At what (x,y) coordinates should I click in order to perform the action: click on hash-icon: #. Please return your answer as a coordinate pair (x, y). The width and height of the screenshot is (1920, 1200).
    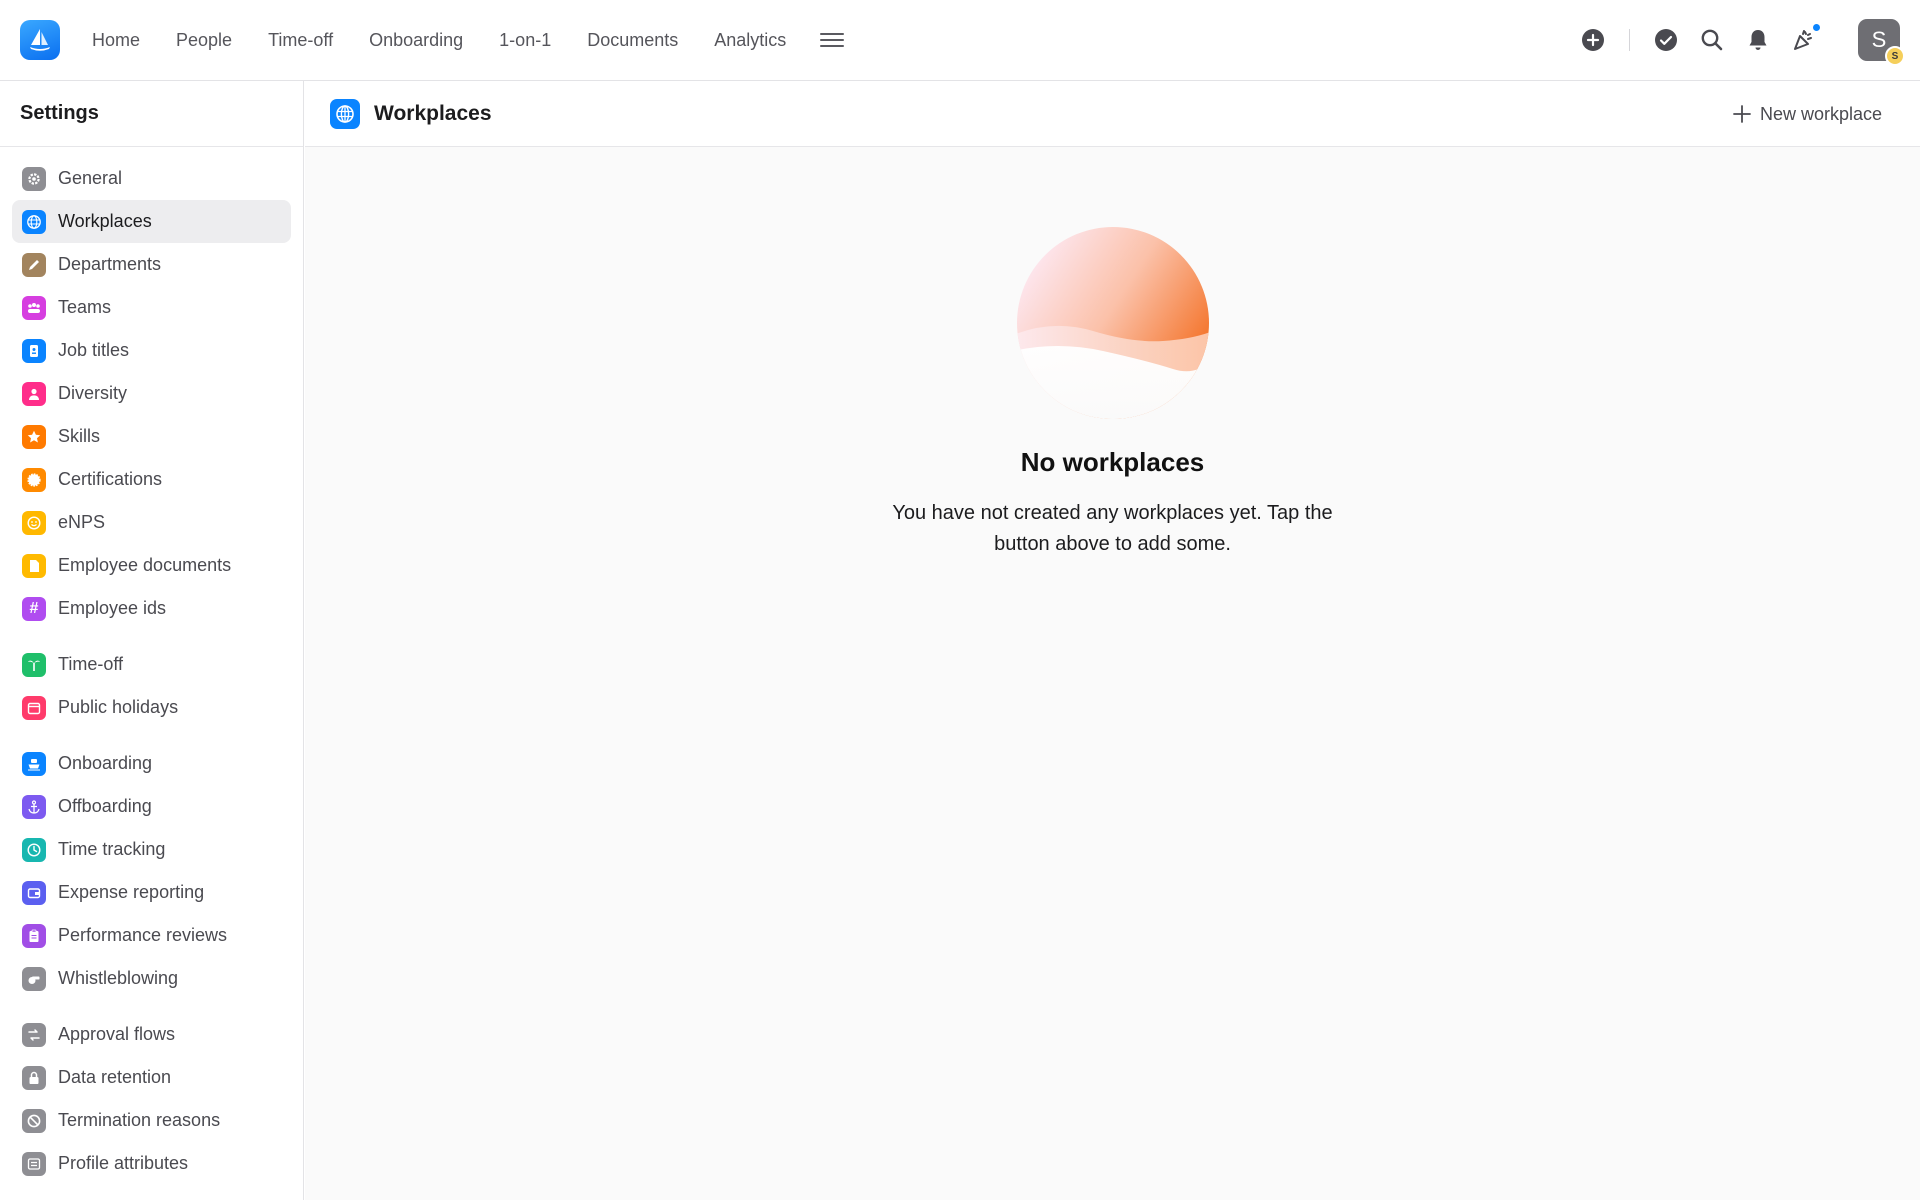
    Looking at the image, I should click on (34, 608).